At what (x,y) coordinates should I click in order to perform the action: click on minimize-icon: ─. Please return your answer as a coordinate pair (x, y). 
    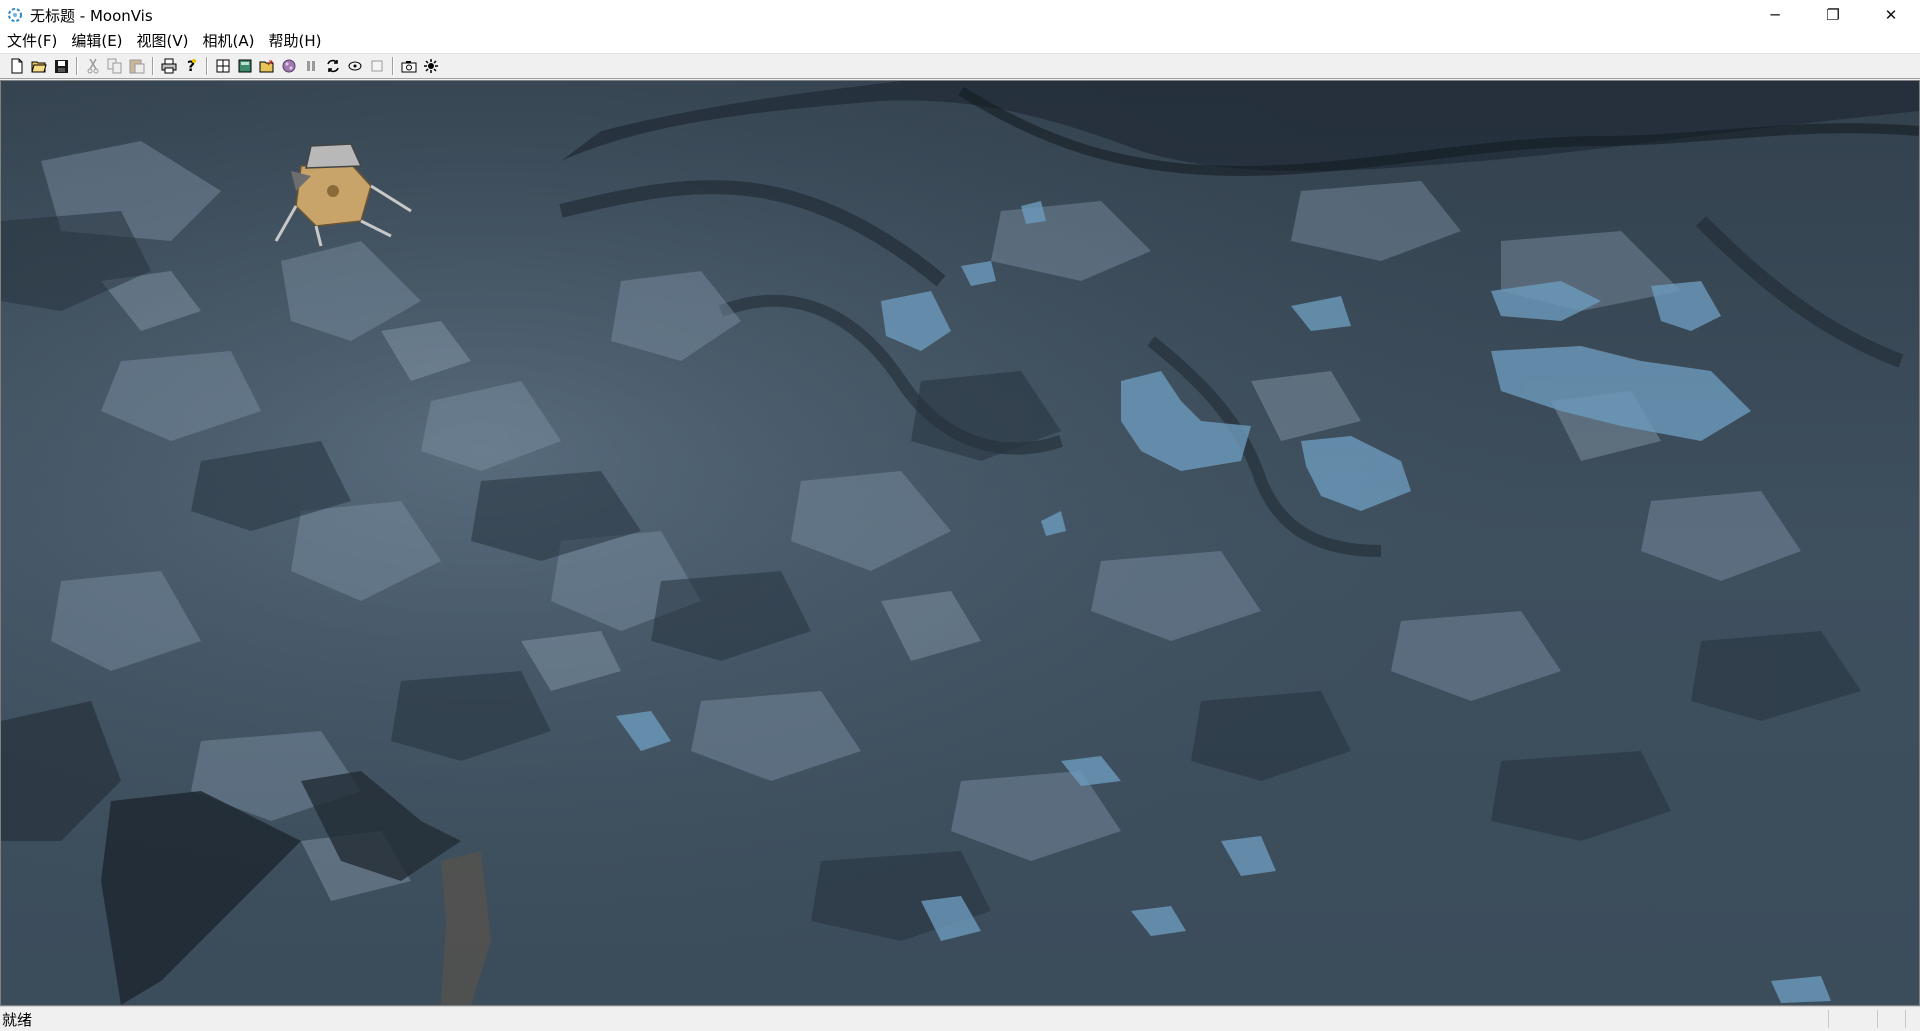
    Looking at the image, I should click on (1775, 15).